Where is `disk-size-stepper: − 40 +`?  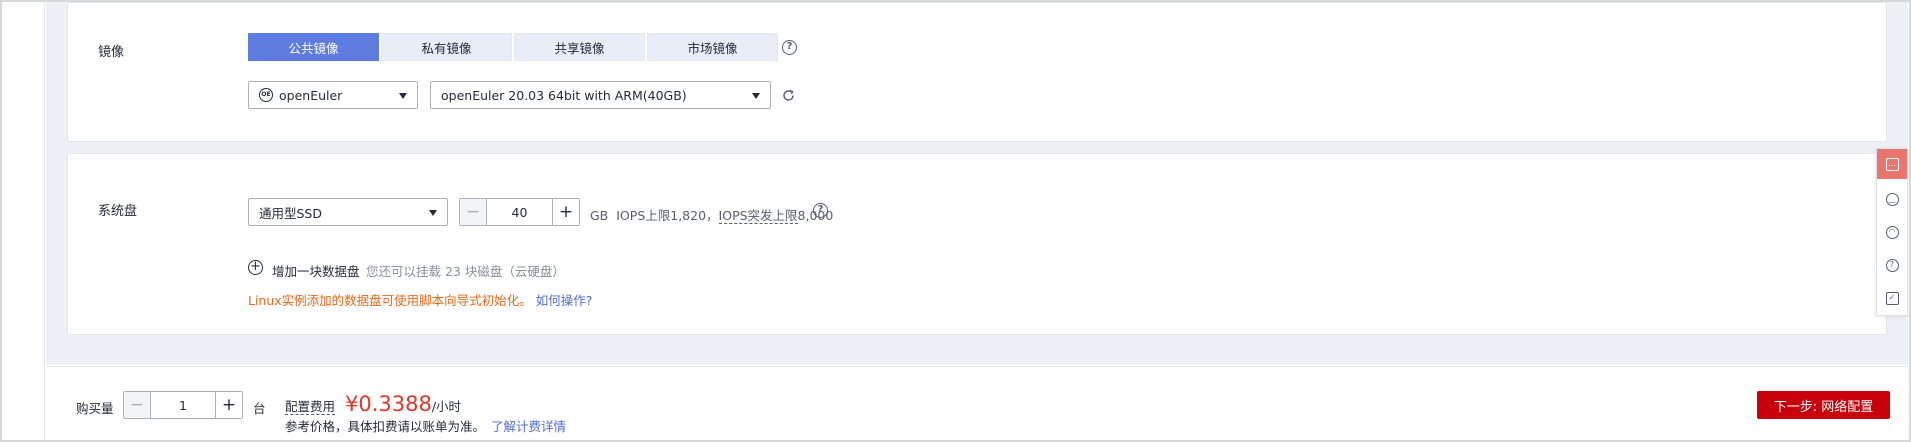 disk-size-stepper: − 40 + is located at coordinates (519, 212).